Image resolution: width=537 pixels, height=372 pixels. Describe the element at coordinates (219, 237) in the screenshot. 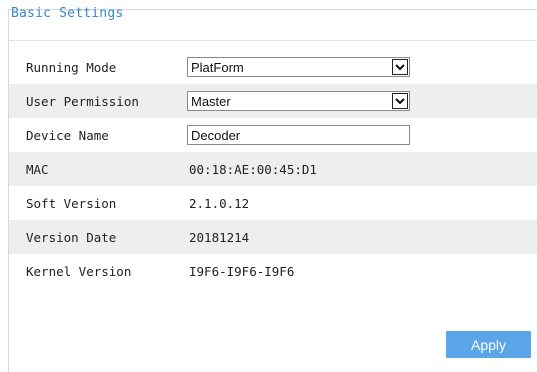

I see `version-date-value: 20181214` at that location.